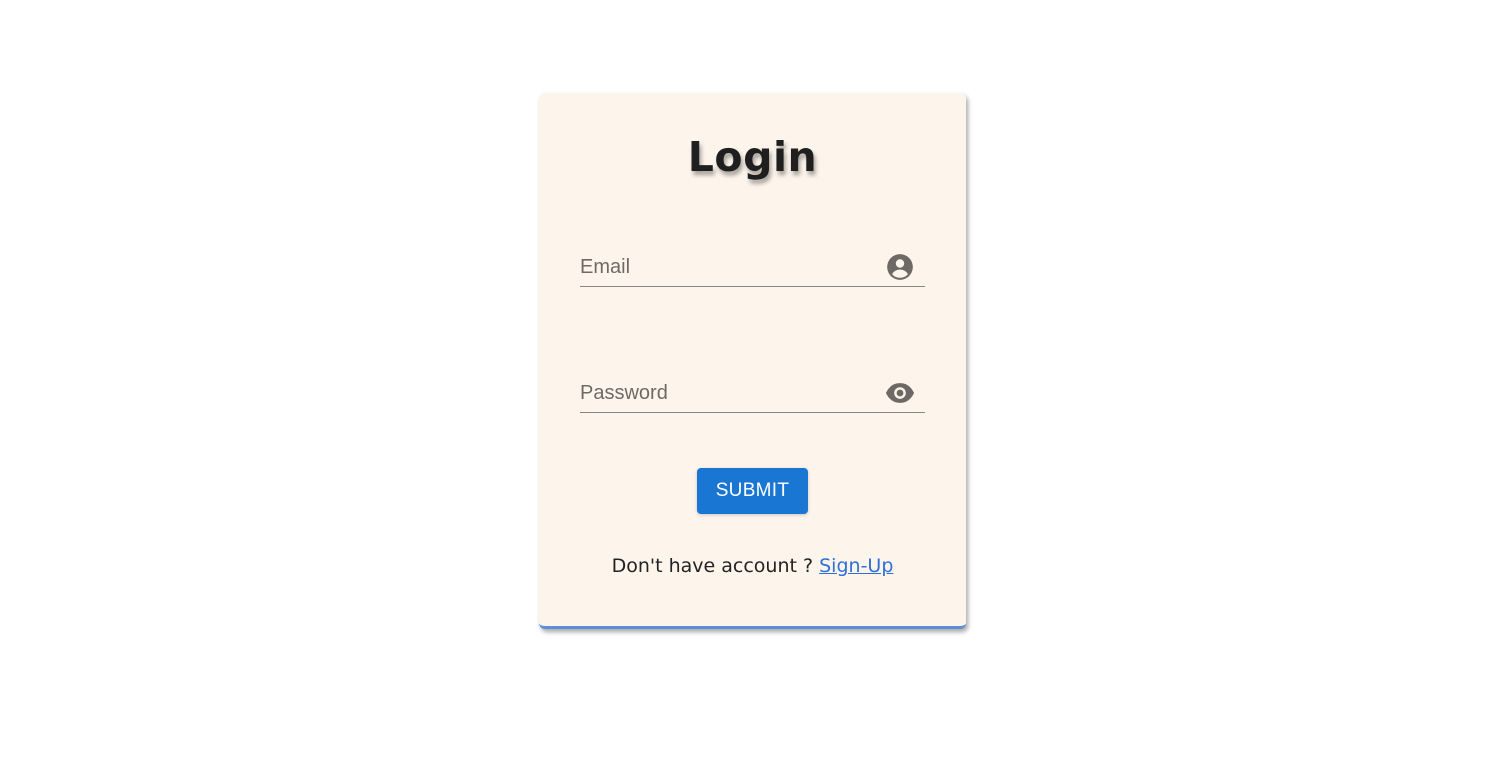 The height and width of the screenshot is (759, 1507). What do you see at coordinates (725, 267) in the screenshot?
I see `email-input` at bounding box center [725, 267].